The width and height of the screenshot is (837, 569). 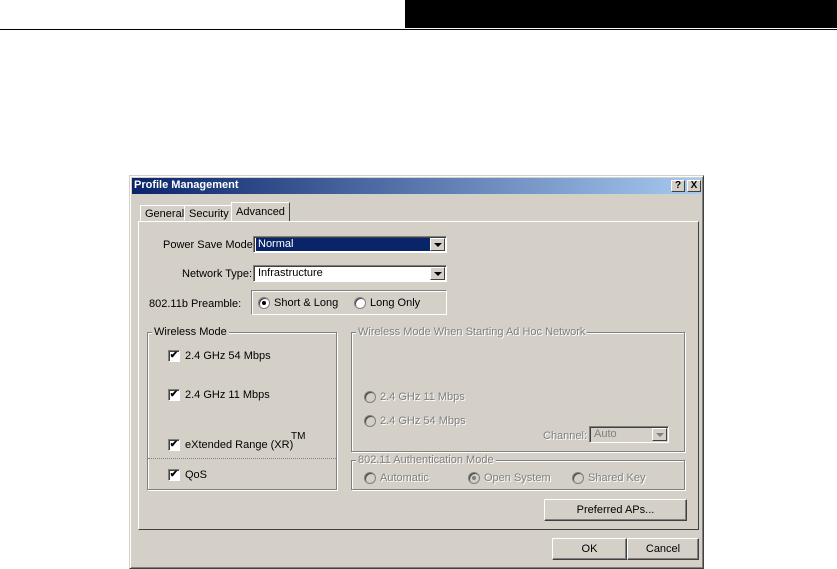 What do you see at coordinates (678, 186) in the screenshot?
I see `help-button: ?` at bounding box center [678, 186].